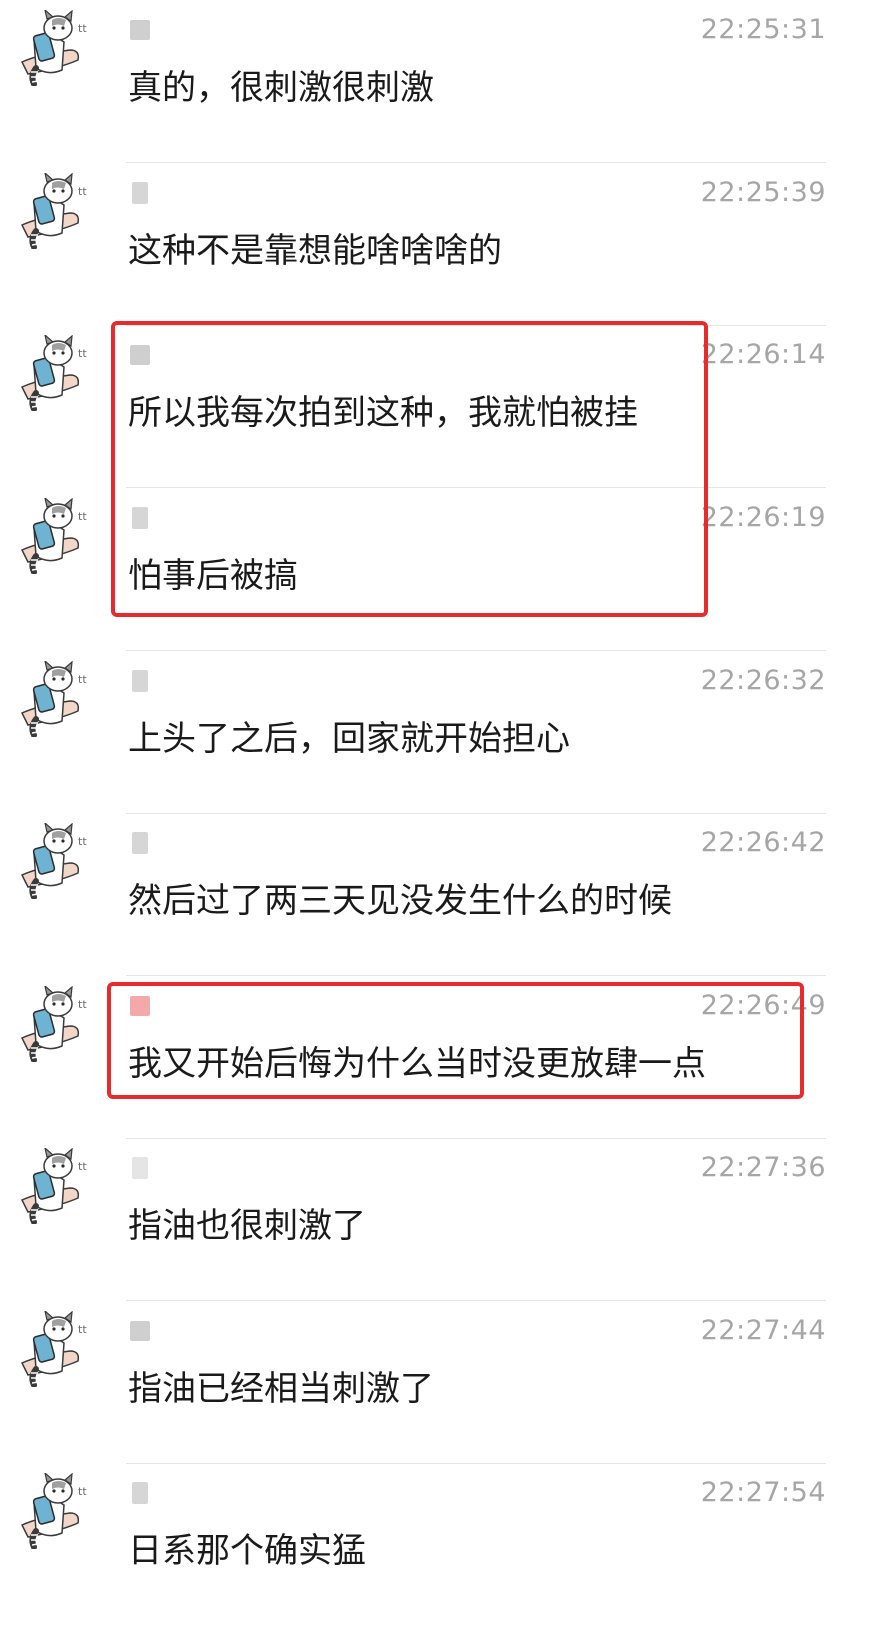  I want to click on message-time: 22:26:32, so click(763, 680).